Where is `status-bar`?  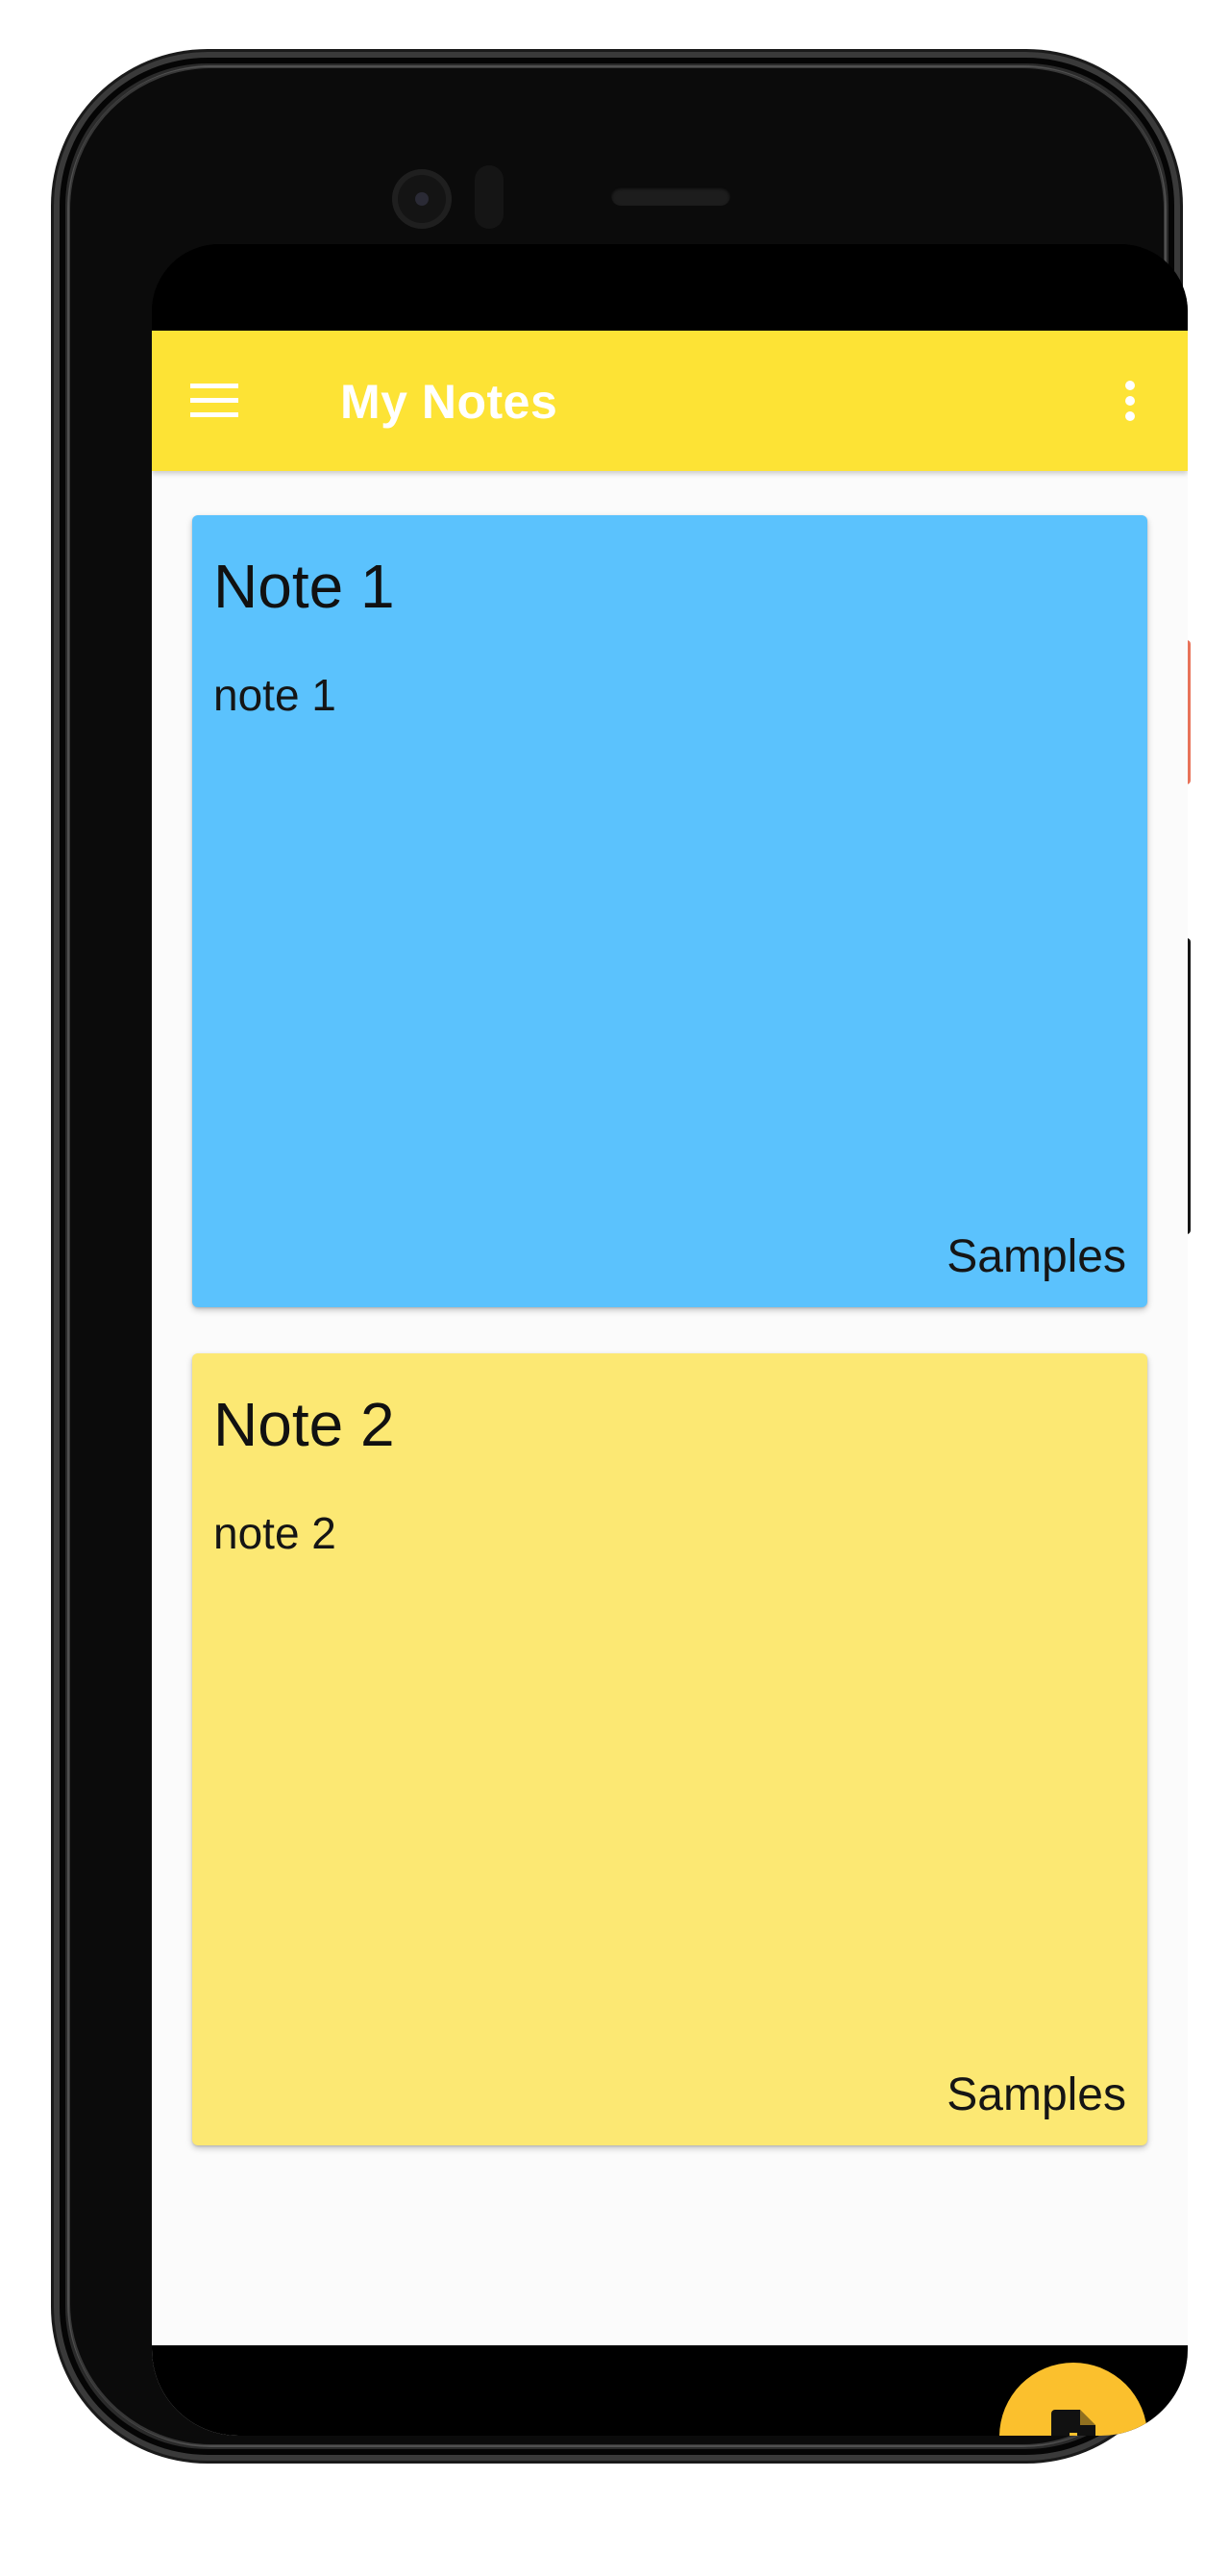
status-bar is located at coordinates (670, 288).